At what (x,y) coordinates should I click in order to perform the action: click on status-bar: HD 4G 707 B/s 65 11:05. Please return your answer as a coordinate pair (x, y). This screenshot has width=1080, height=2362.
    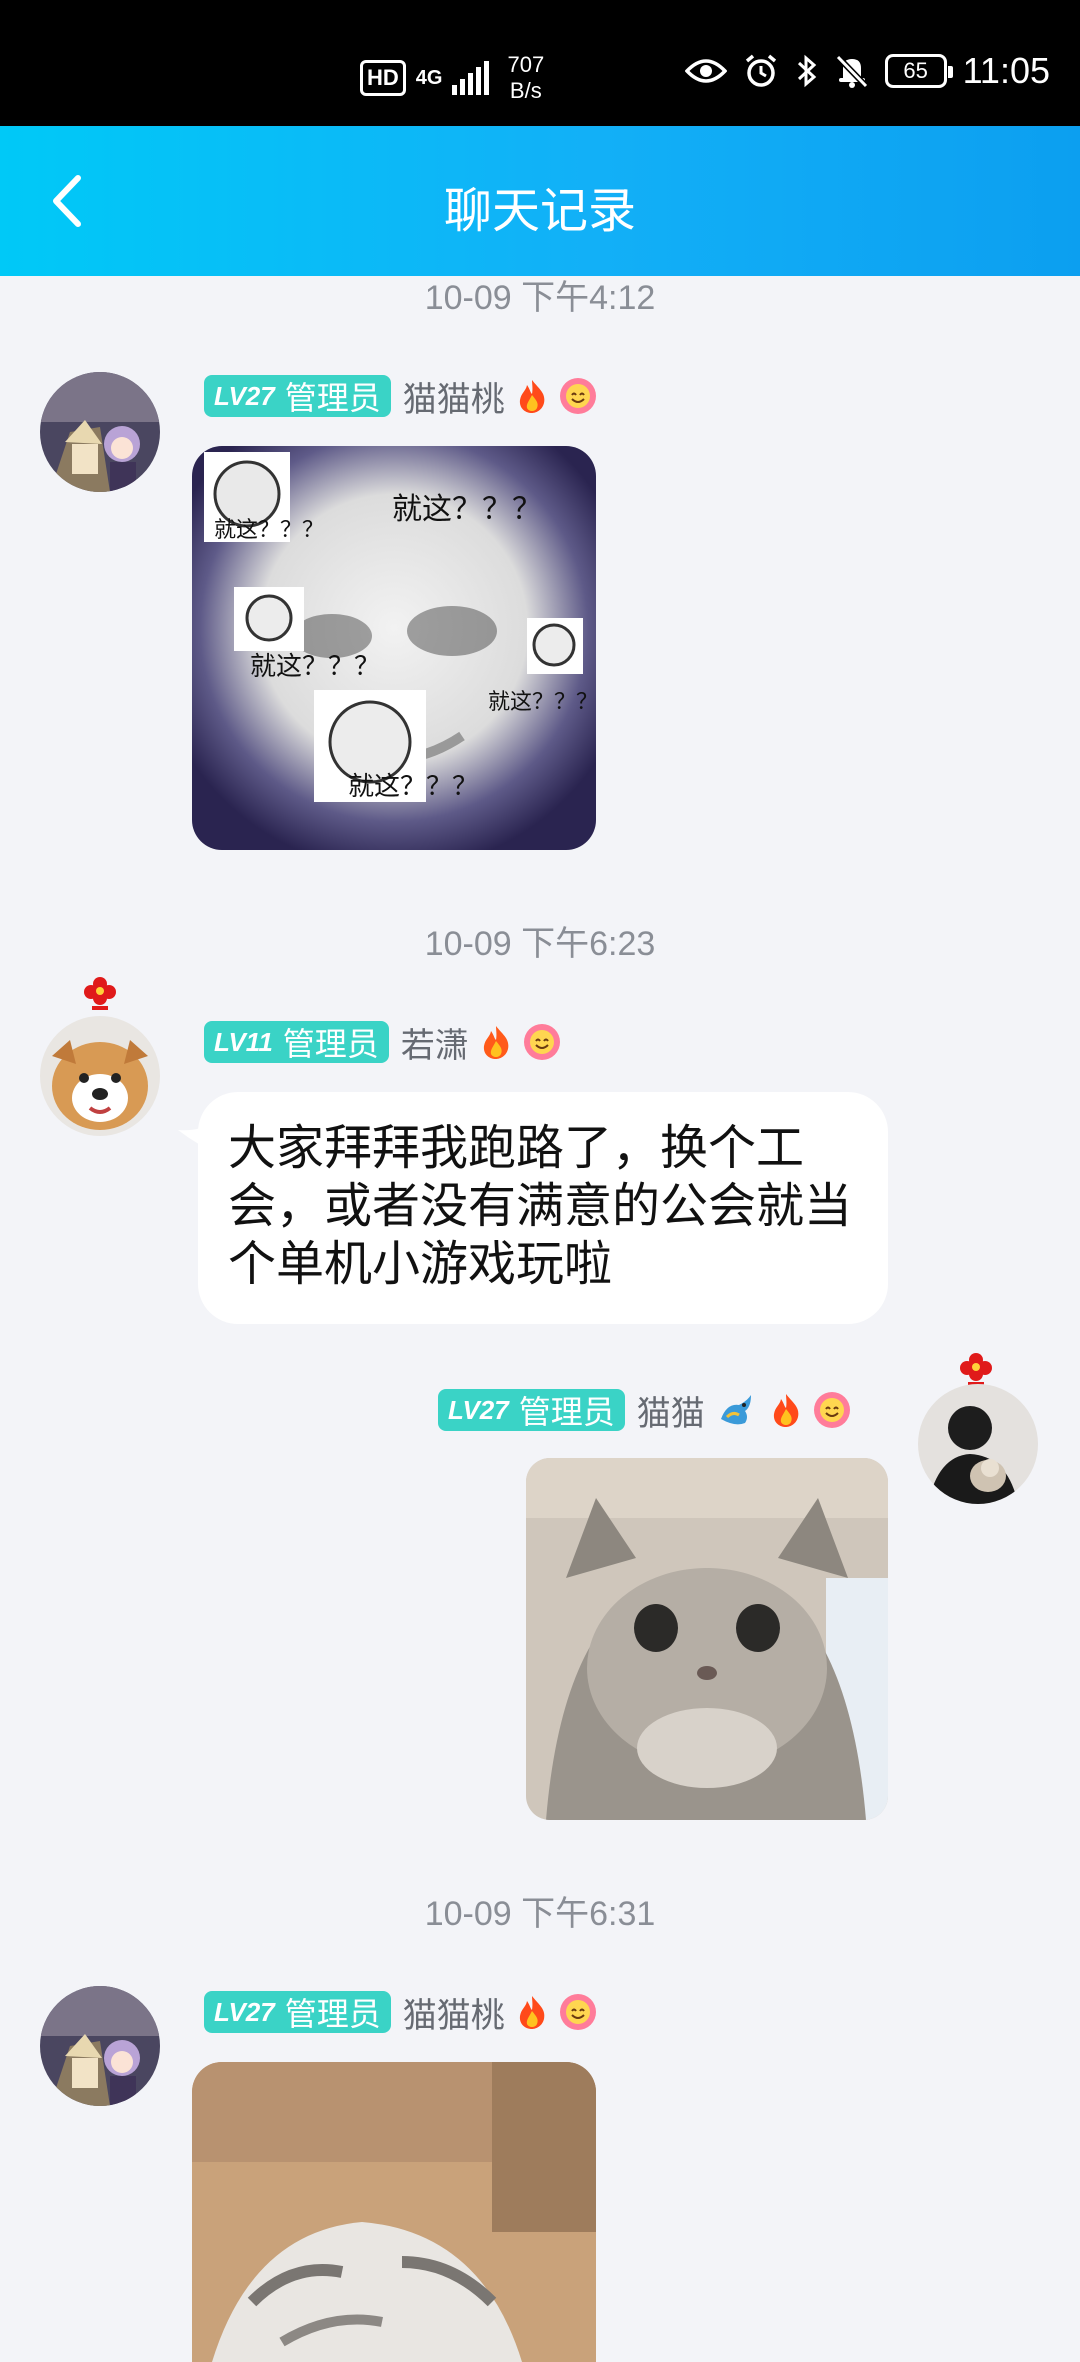
    Looking at the image, I should click on (540, 63).